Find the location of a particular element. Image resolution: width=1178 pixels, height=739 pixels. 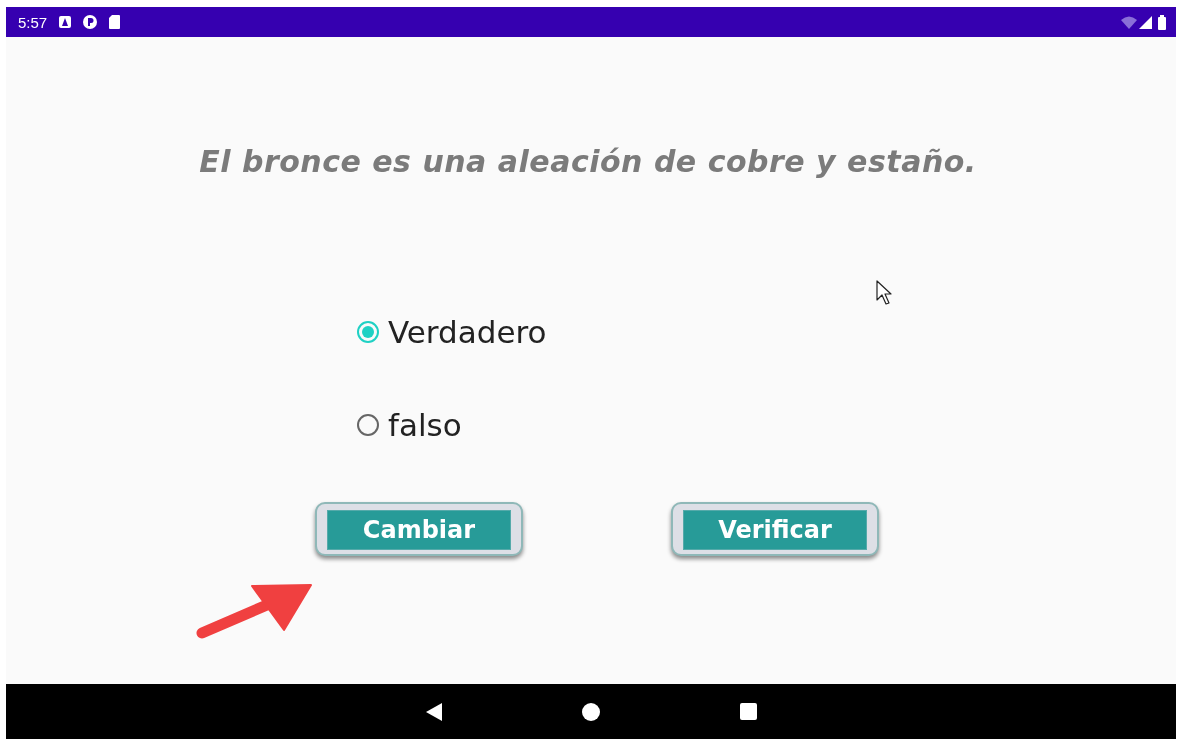

recents-icon is located at coordinates (748, 711).